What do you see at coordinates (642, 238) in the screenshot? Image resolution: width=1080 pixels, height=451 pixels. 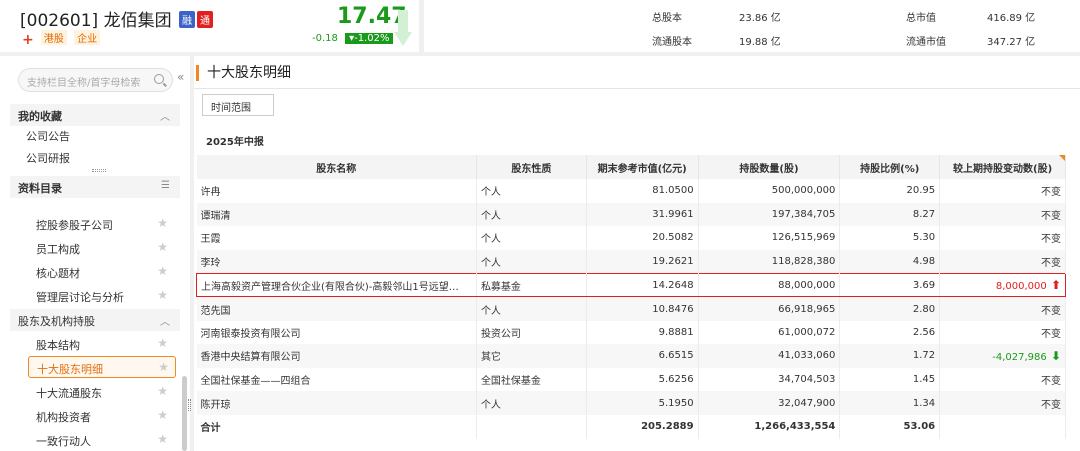 I see `cell-market-value: 20.5082` at bounding box center [642, 238].